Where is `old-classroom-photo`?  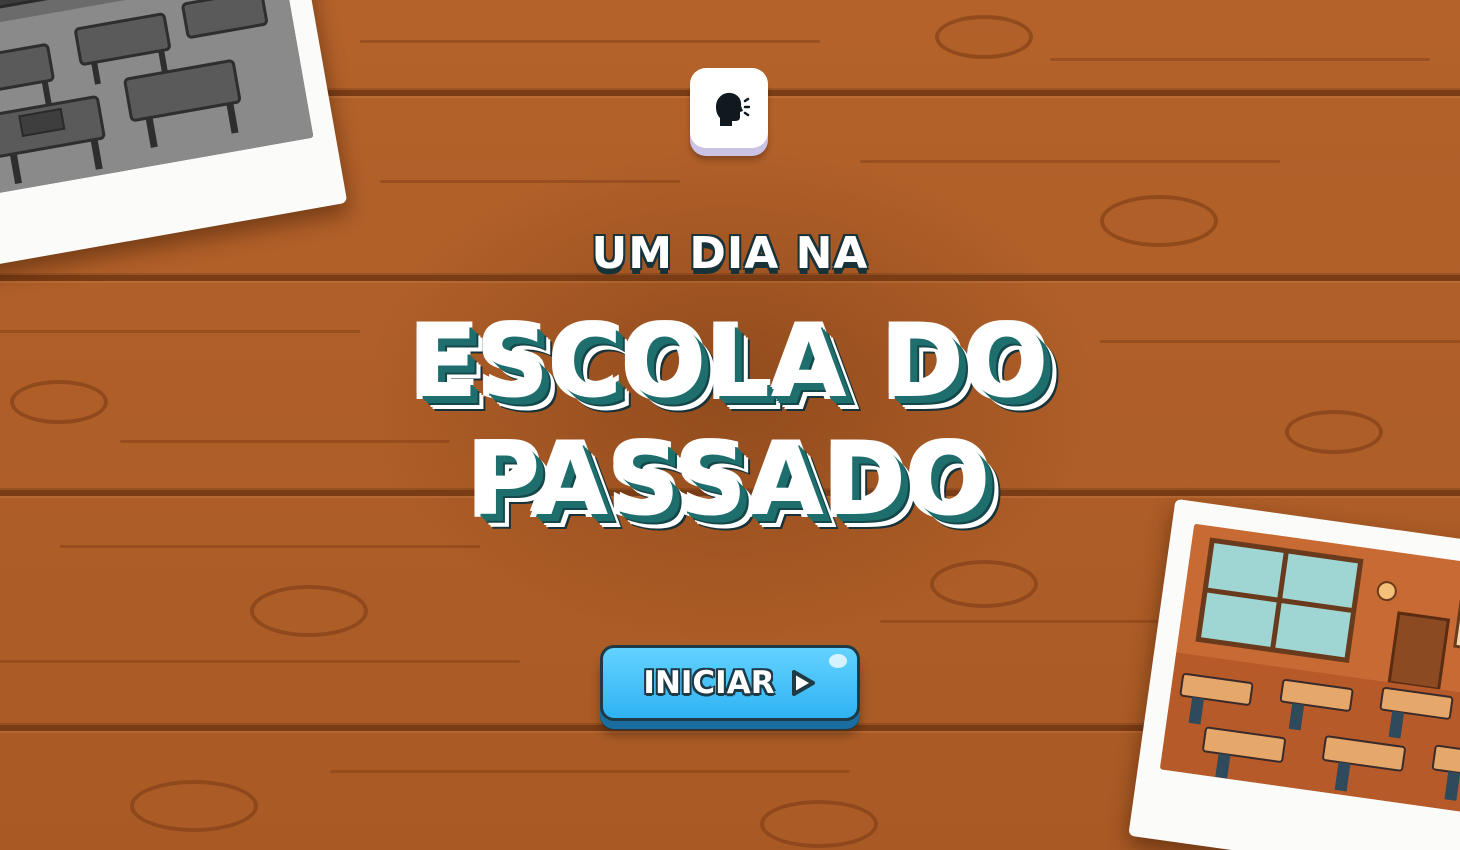
old-classroom-photo is located at coordinates (157, 100).